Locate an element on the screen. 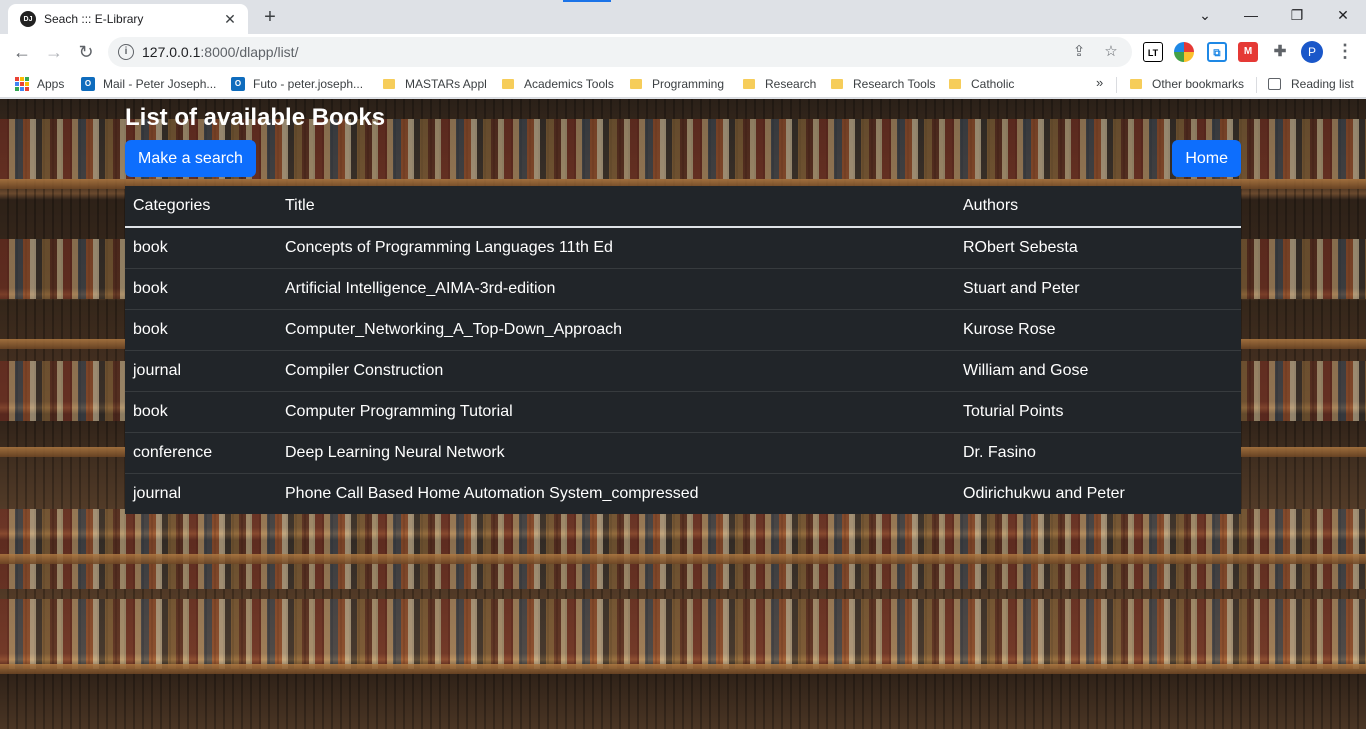  django-favicon-icon: DJ is located at coordinates (28, 19).